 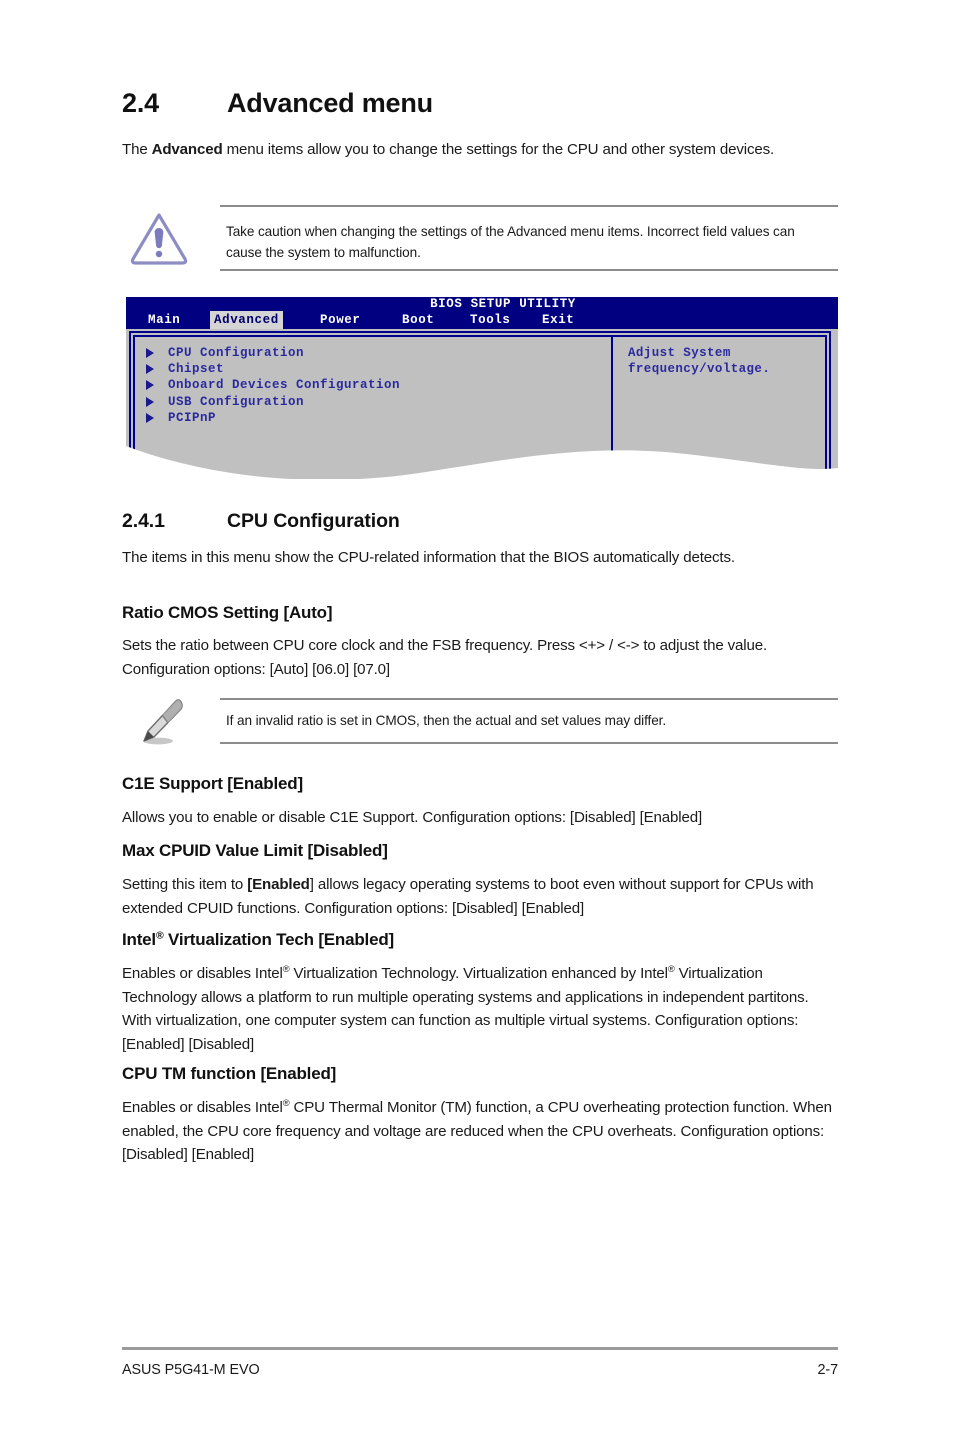 What do you see at coordinates (418, 320) in the screenshot?
I see `bios-tab-boot: Boot` at bounding box center [418, 320].